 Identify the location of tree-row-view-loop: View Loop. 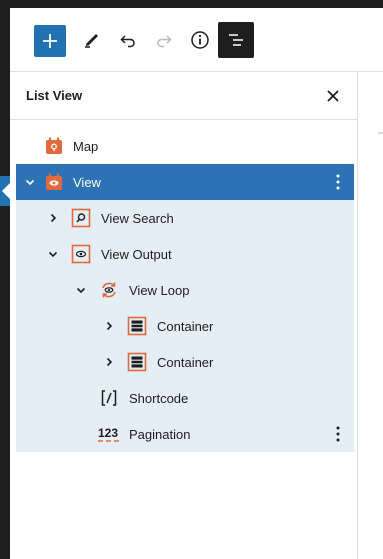
(185, 290).